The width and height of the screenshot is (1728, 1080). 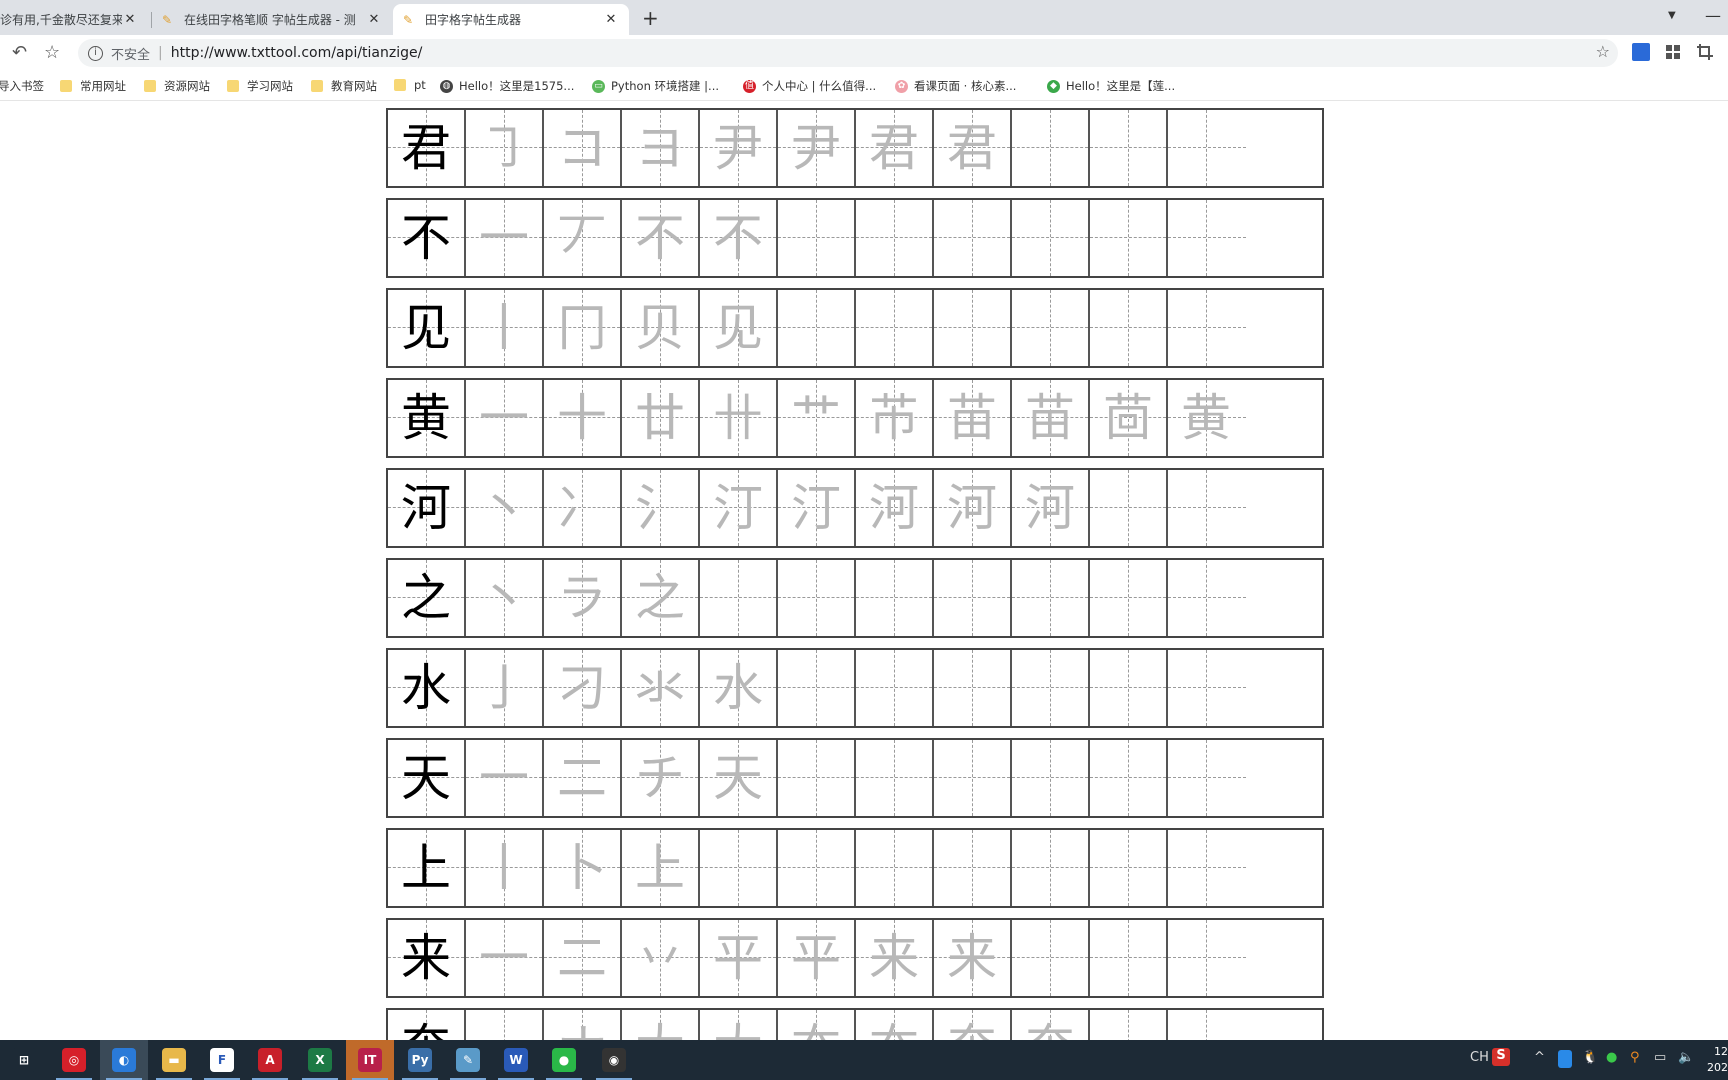 I want to click on crop-icon, so click(x=1705, y=52).